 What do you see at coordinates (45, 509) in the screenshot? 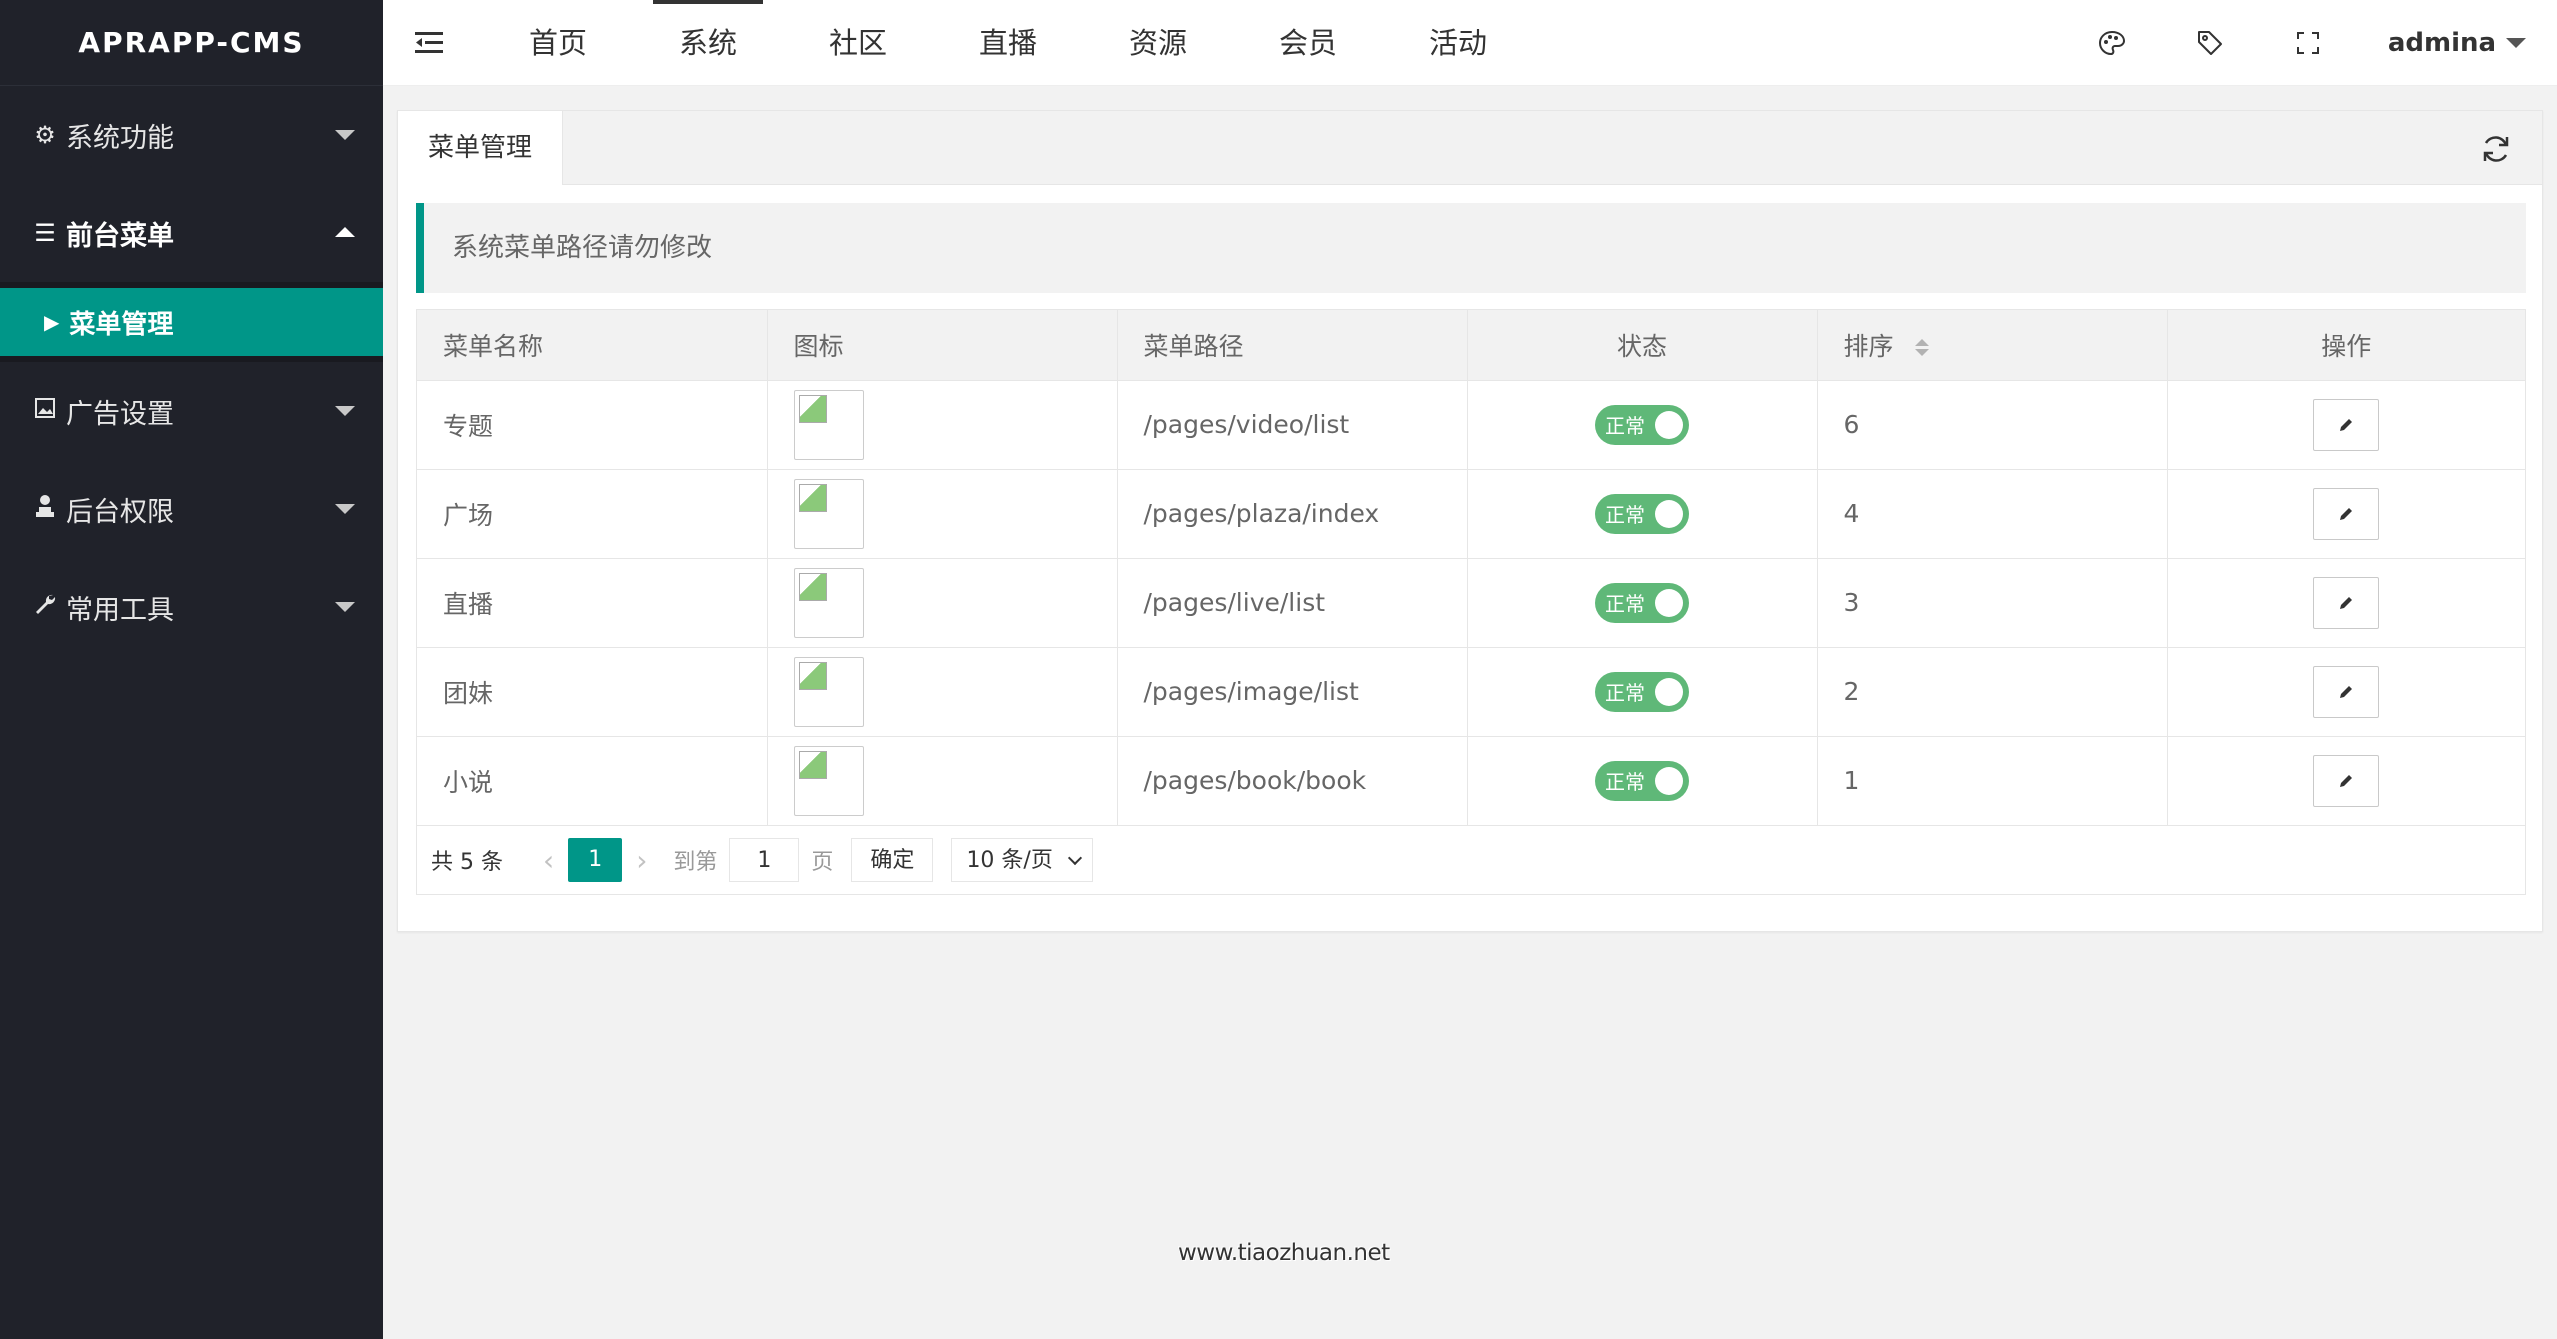
I see `user-icon` at bounding box center [45, 509].